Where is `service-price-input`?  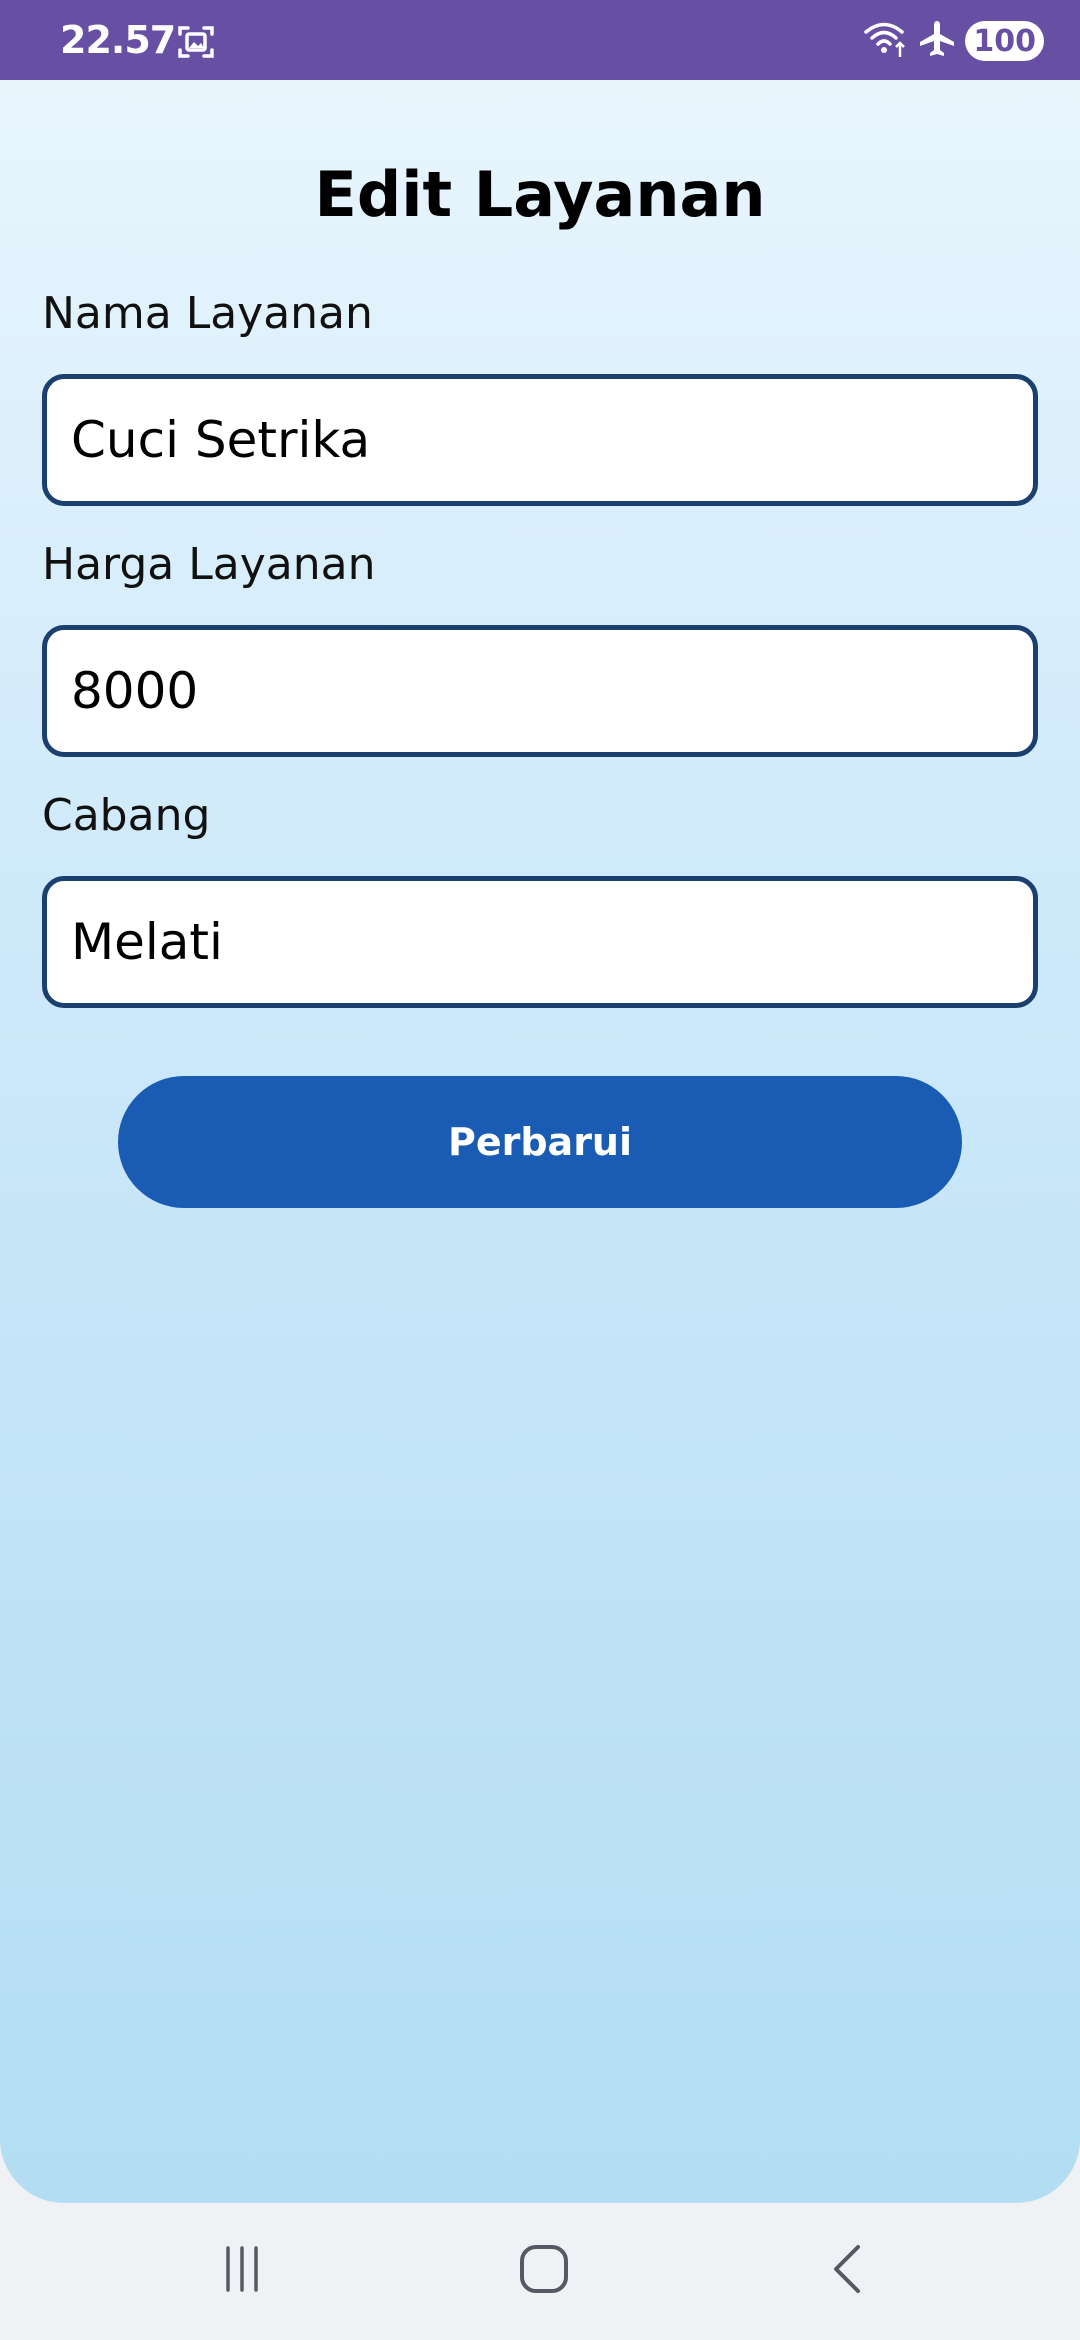 service-price-input is located at coordinates (540, 691).